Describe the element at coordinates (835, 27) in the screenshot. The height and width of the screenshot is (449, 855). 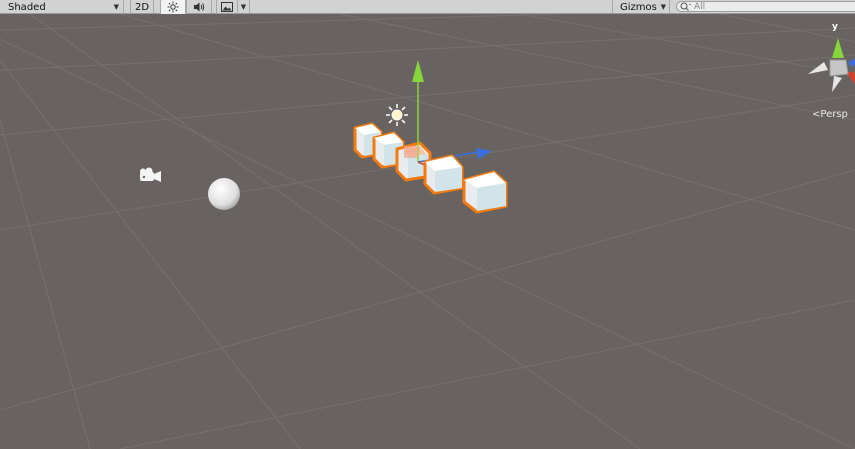
I see `axis-y-label: y` at that location.